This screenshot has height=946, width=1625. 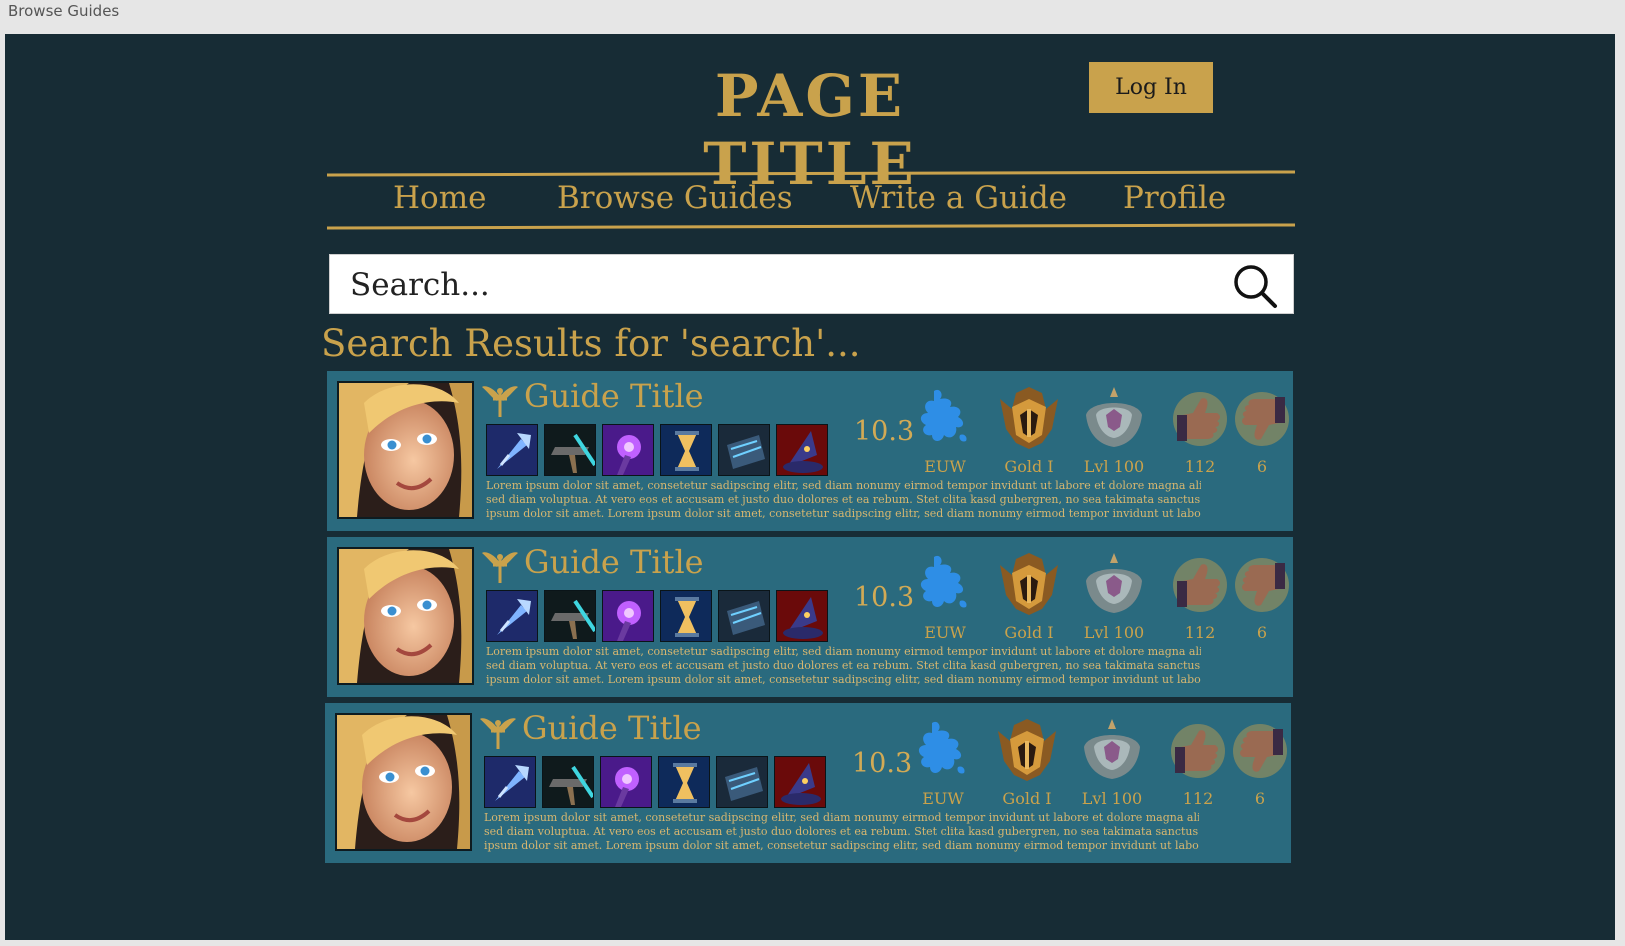 I want to click on search-bar, so click(x=811, y=284).